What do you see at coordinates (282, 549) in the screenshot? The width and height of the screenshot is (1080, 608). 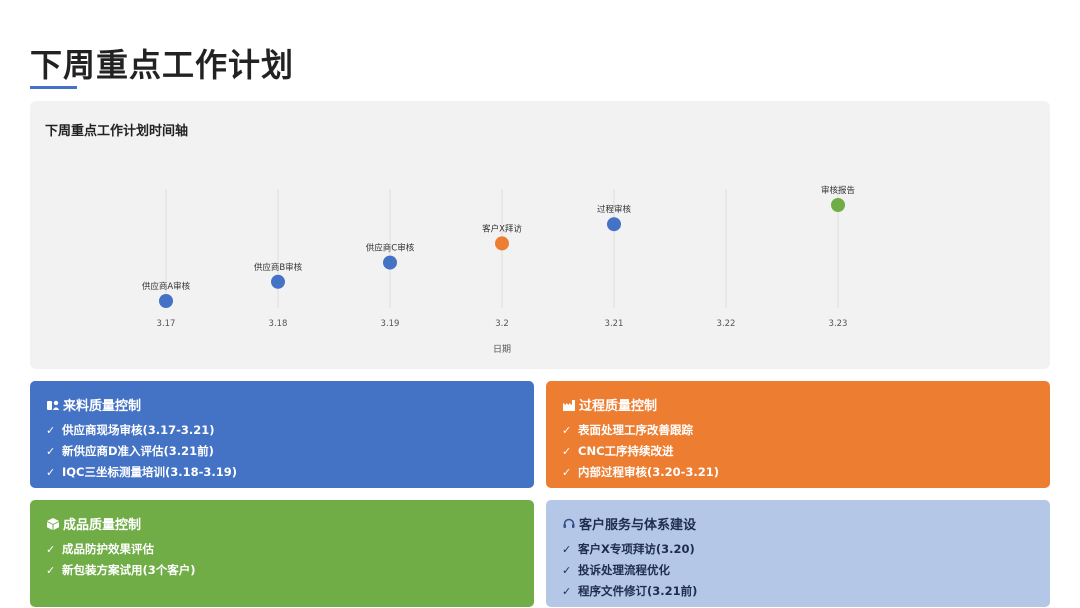 I see `list-item: ✓ 成品防护效果评估` at bounding box center [282, 549].